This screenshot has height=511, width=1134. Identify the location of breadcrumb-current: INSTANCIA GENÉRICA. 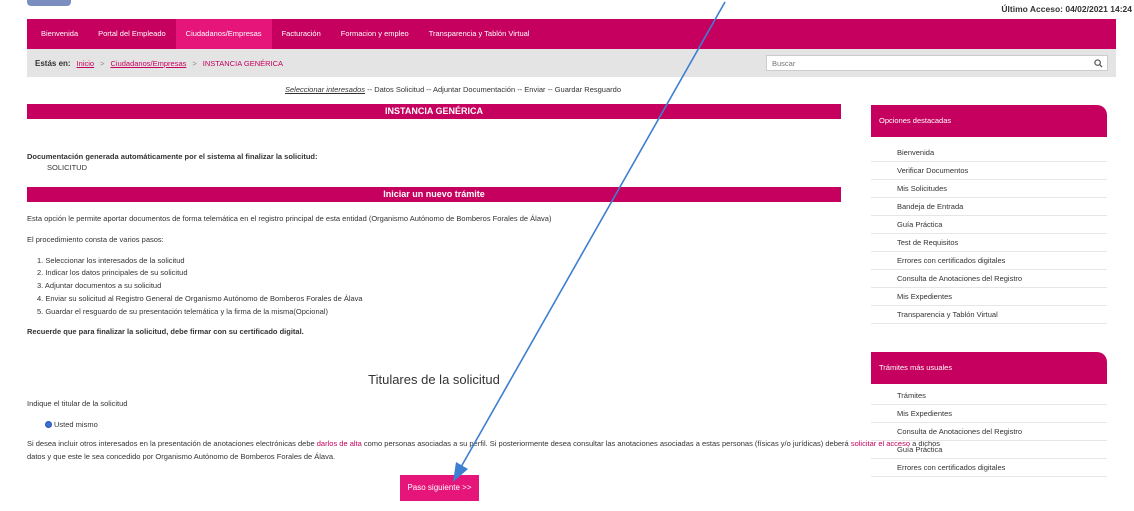
(243, 63).